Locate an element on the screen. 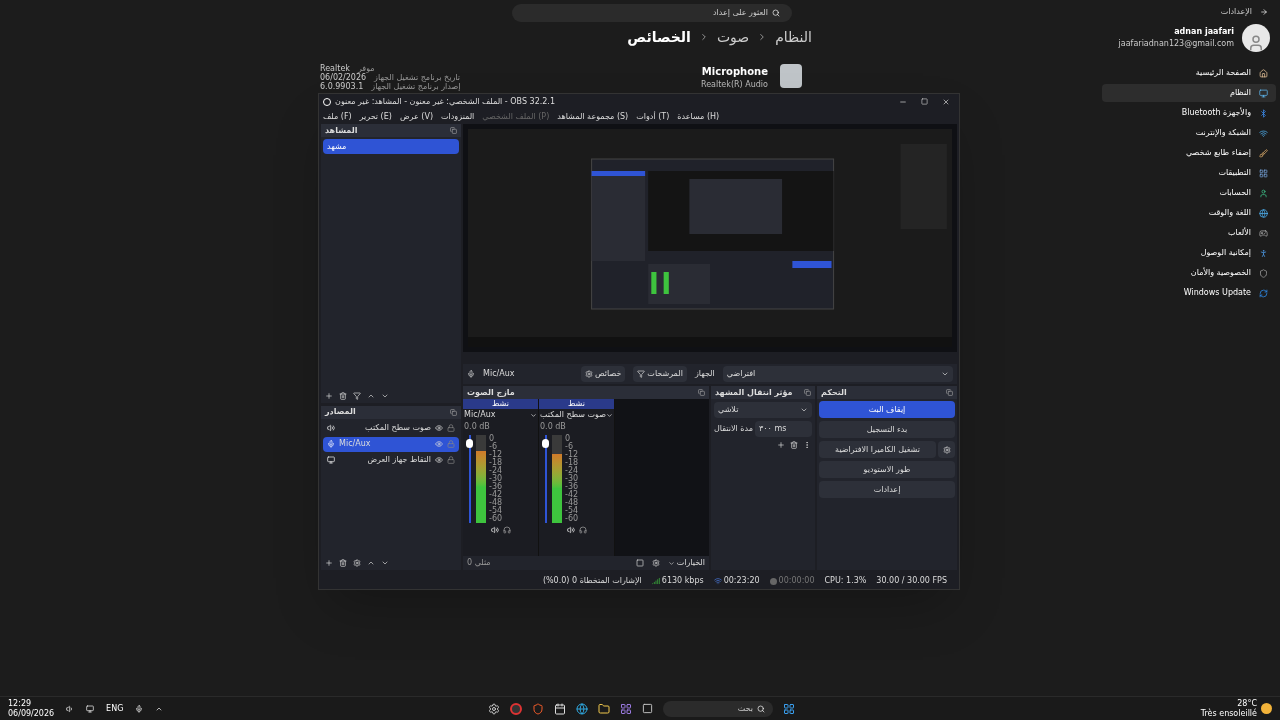 This screenshot has width=1280, height=720. control-button: إيقاف البث is located at coordinates (887, 409).